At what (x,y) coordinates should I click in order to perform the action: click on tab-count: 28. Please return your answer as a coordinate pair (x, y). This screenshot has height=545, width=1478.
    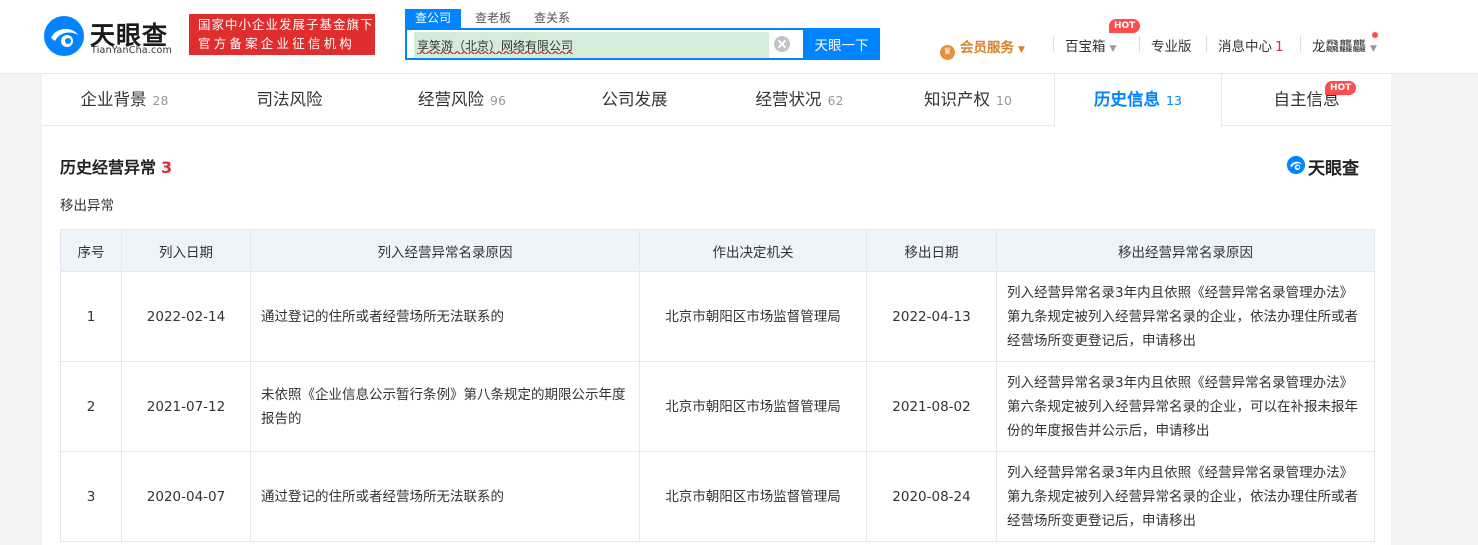
    Looking at the image, I should click on (160, 100).